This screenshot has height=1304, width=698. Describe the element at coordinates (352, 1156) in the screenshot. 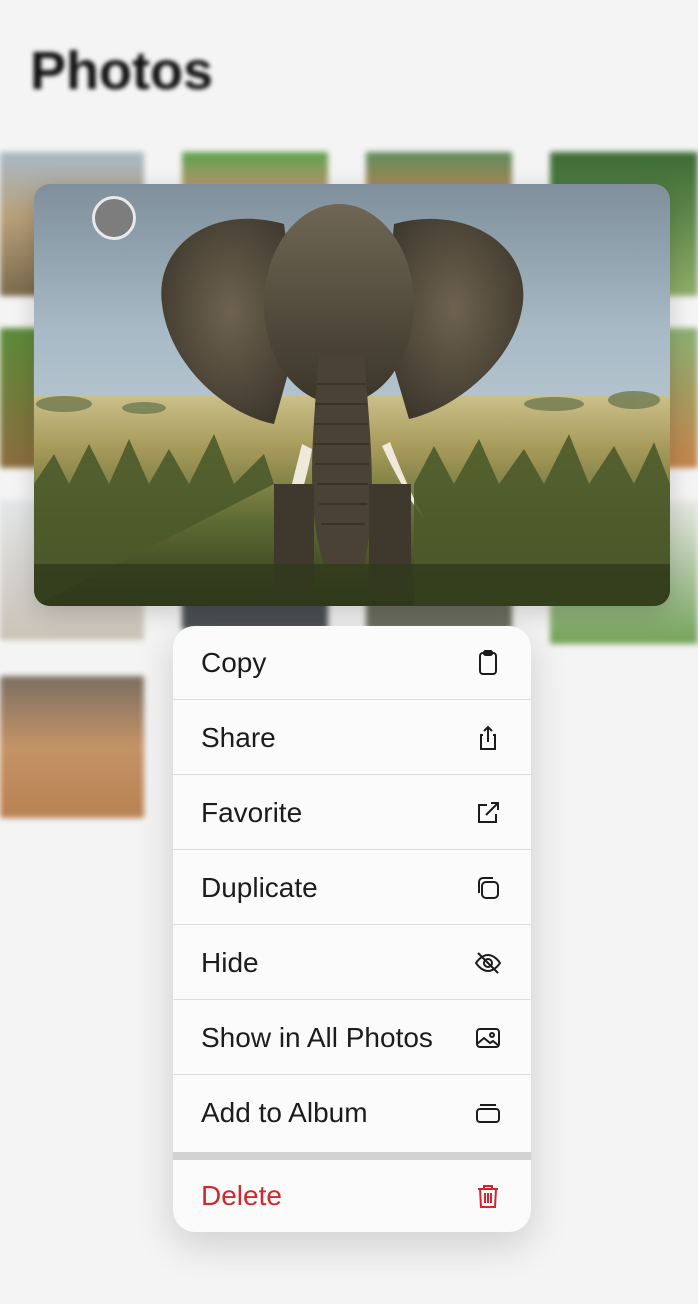

I see `menu-group-separator` at that location.